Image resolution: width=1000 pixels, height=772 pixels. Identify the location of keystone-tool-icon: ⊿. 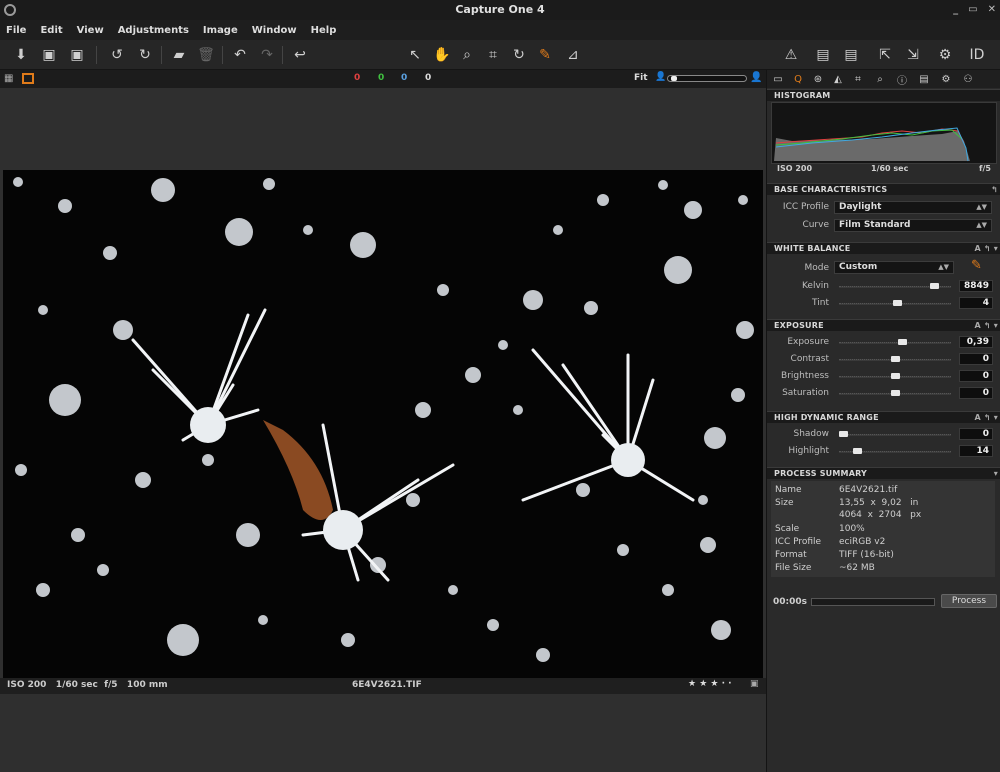
(573, 55).